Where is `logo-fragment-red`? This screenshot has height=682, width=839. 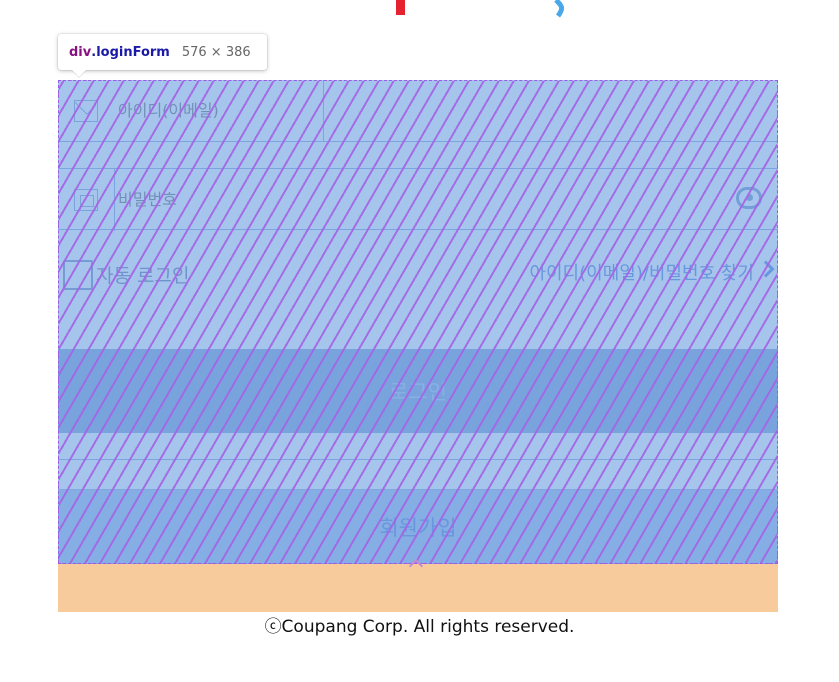 logo-fragment-red is located at coordinates (400, 7).